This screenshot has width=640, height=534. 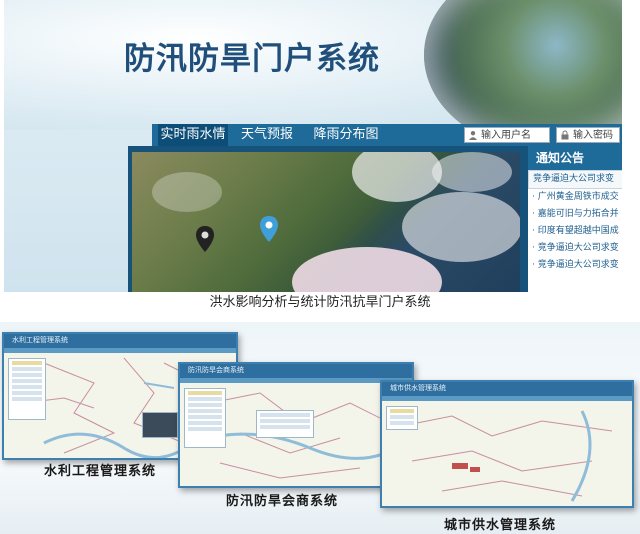 What do you see at coordinates (575, 197) in the screenshot?
I see `notice-item: · 广州黄金周铁市成交` at bounding box center [575, 197].